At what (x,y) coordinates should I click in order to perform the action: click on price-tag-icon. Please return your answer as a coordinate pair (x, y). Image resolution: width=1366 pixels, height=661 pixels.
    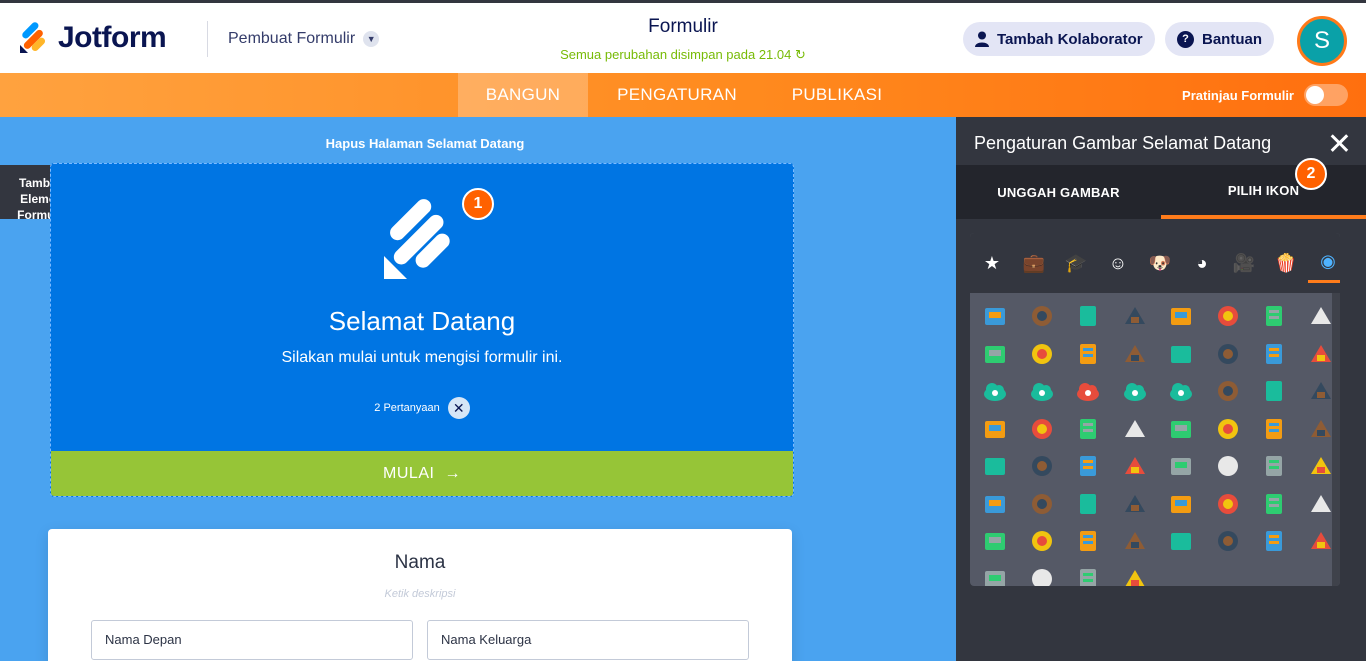
    Looking at the image, I should click on (1135, 541).